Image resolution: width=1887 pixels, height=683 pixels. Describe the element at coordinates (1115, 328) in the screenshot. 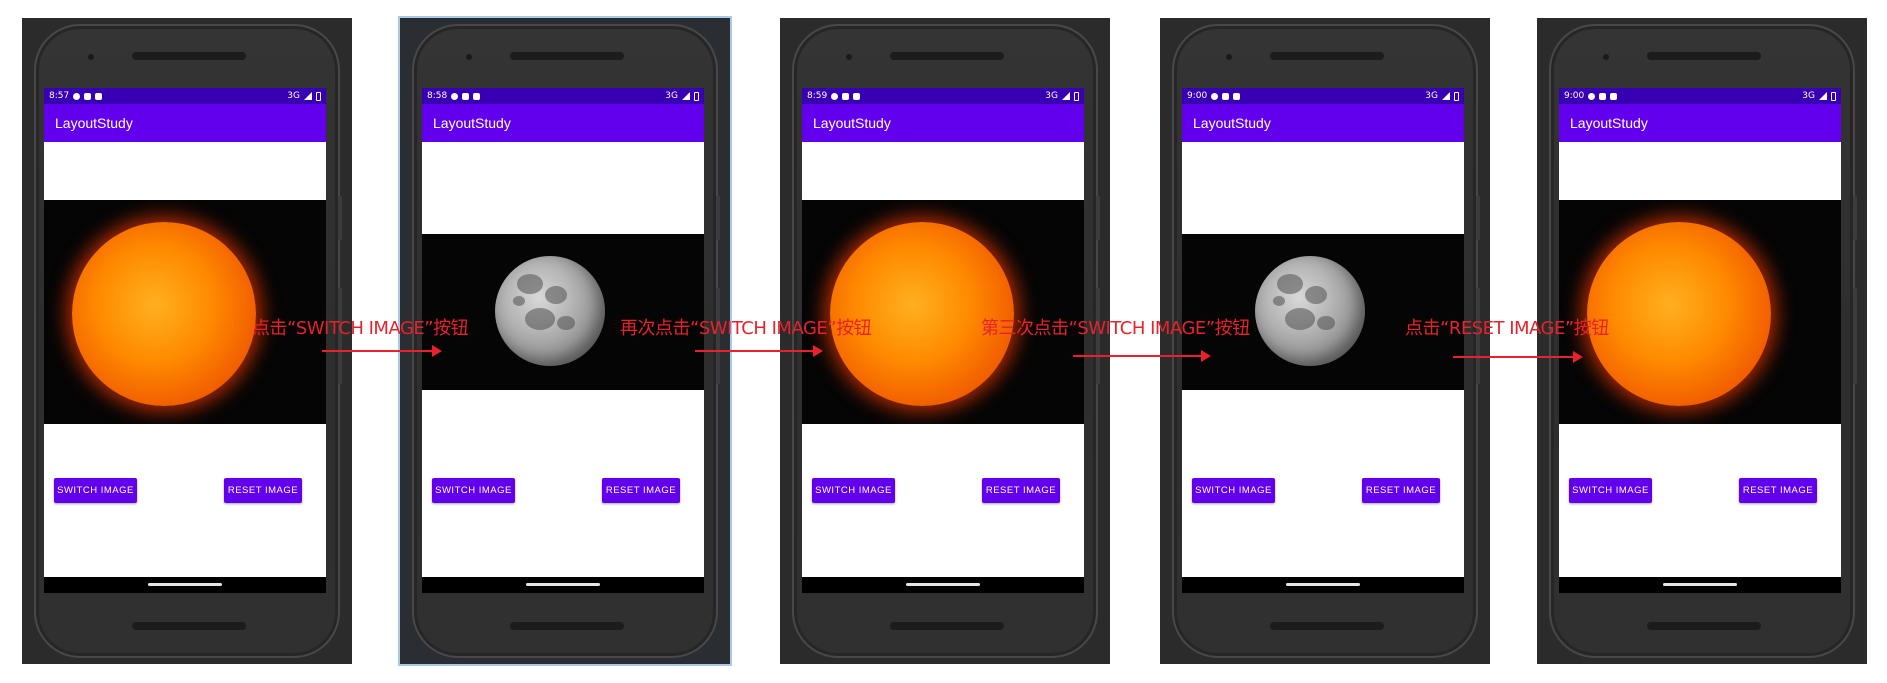

I see `step-caption: 第三次点击“SWITCH IMAGE”按钮` at that location.